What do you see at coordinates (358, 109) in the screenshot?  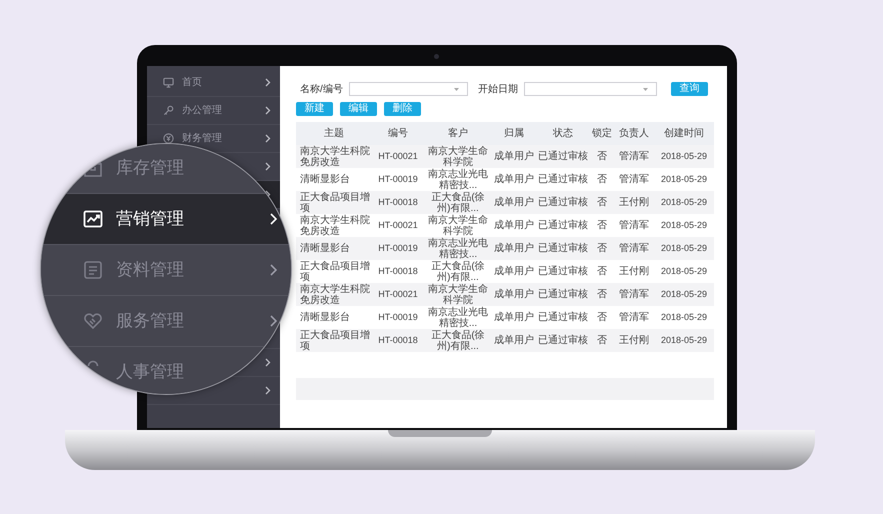 I see `action-button: 编辑` at bounding box center [358, 109].